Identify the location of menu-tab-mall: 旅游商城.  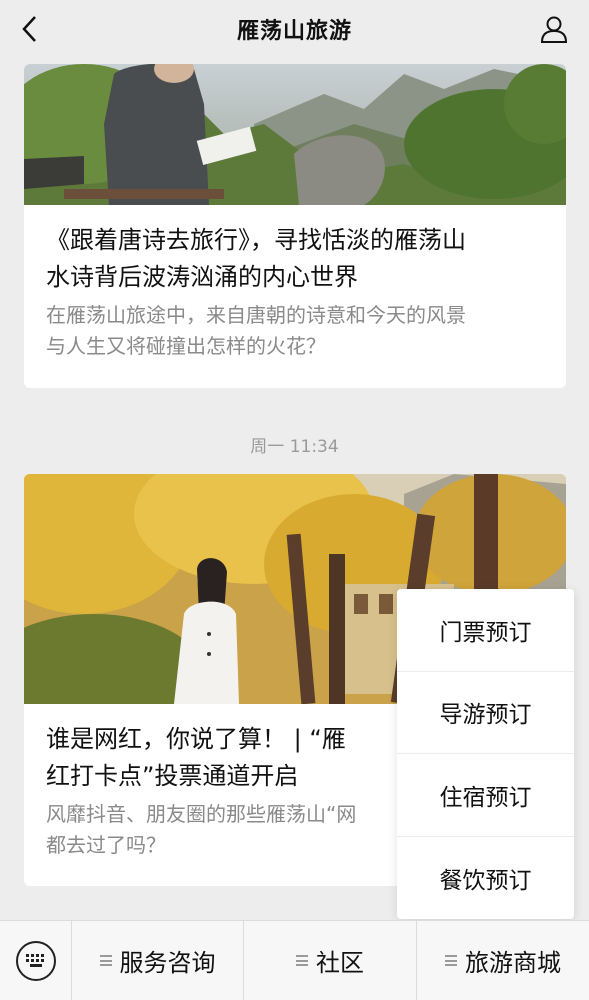
(503, 960).